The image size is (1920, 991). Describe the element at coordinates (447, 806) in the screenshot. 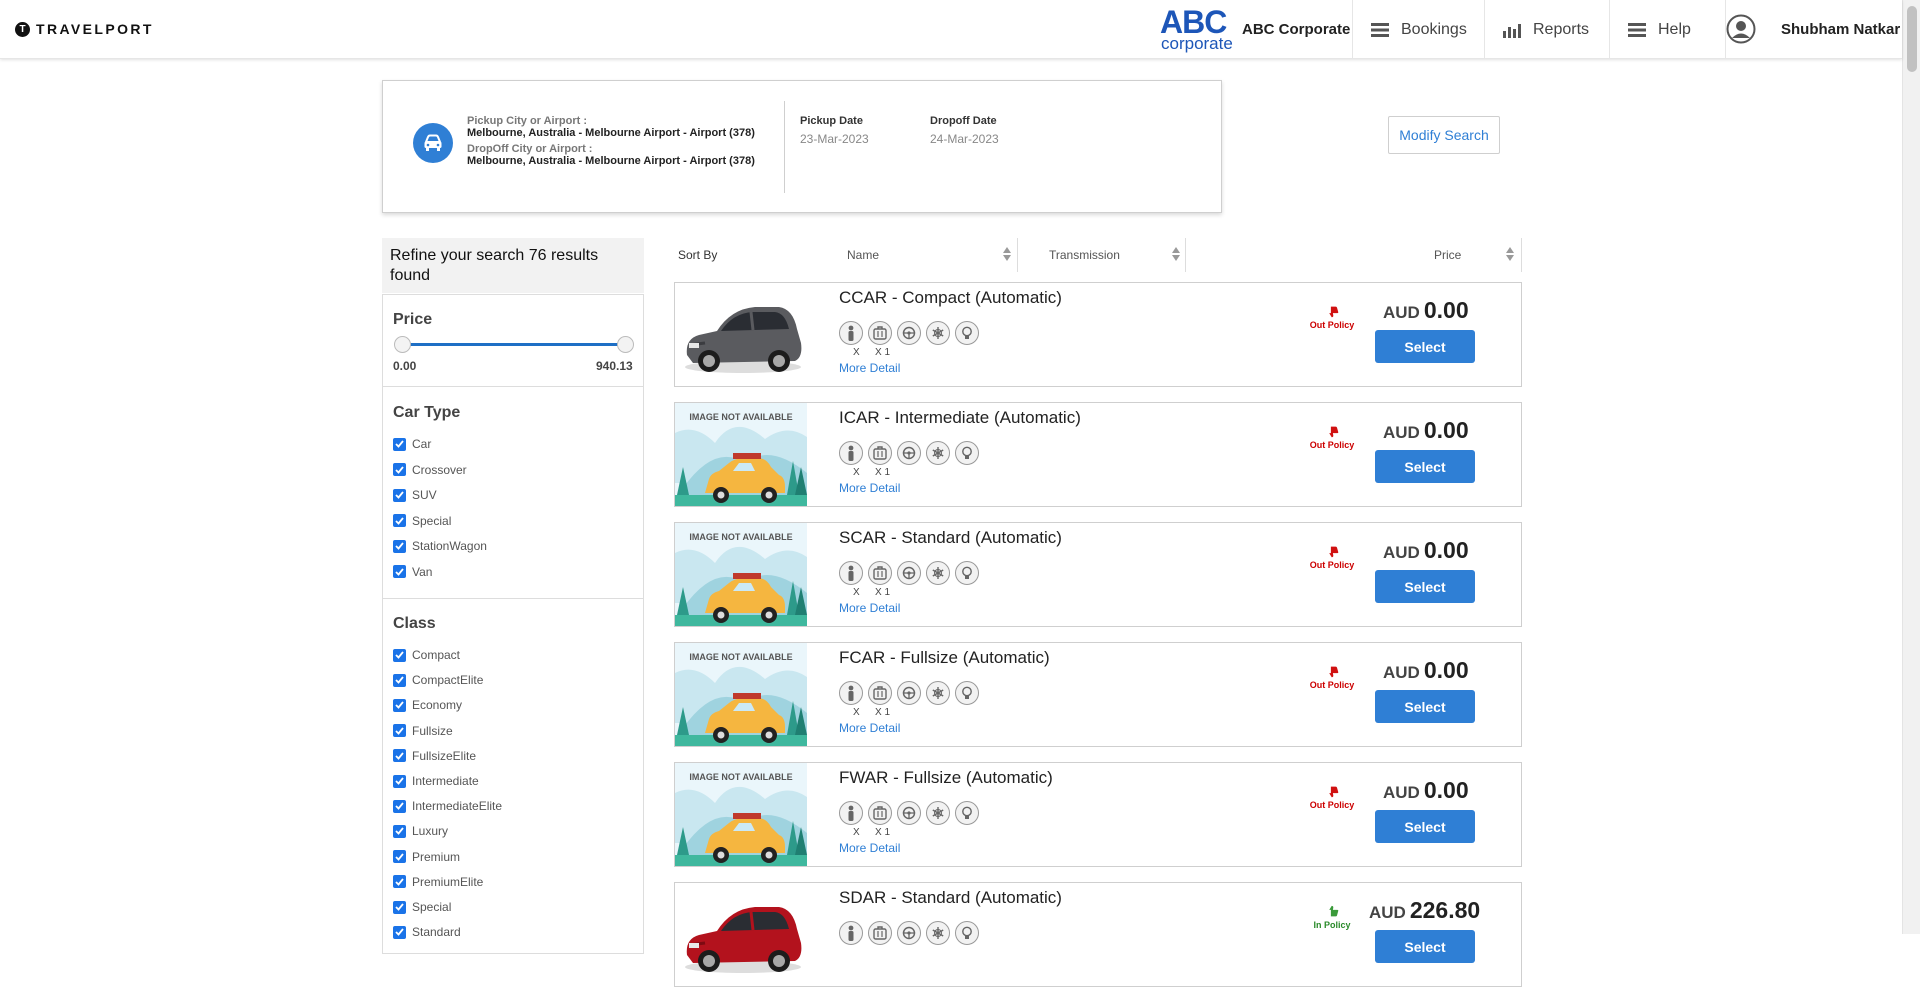

I see `class-checkbox: IntermediateElite` at that location.